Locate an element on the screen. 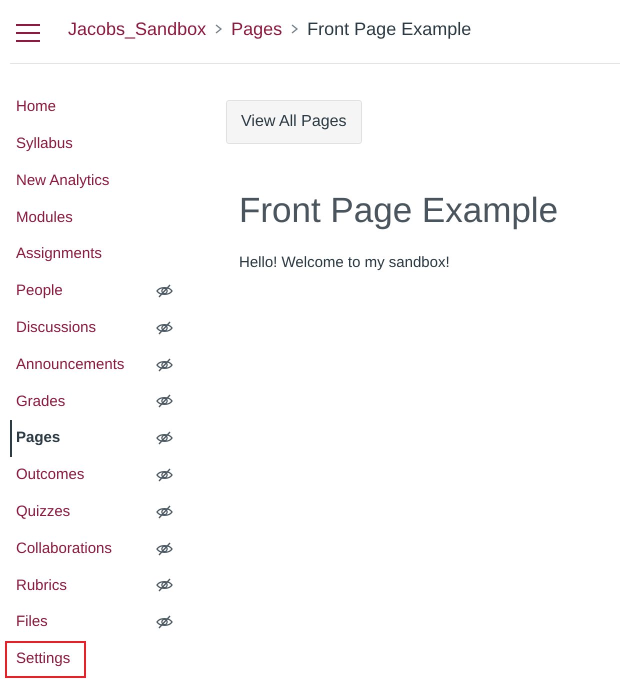 This screenshot has width=620, height=679. nav-link: Announcements is located at coordinates (70, 365).